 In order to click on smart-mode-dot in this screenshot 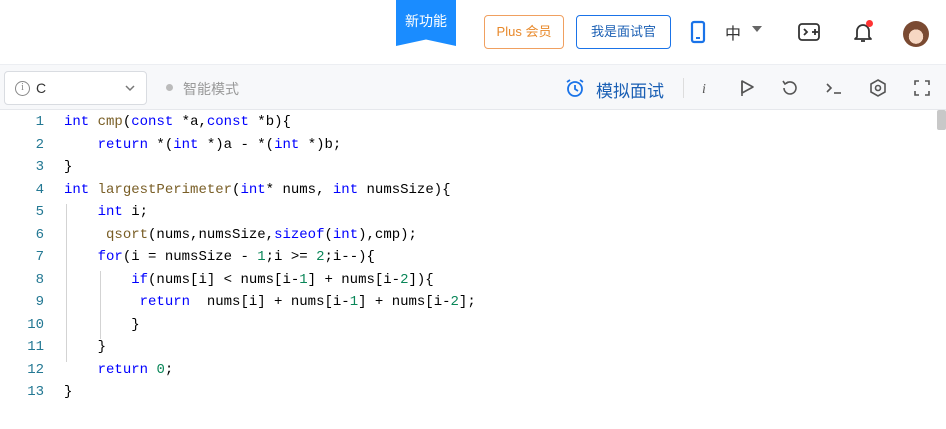, I will do `click(169, 87)`.